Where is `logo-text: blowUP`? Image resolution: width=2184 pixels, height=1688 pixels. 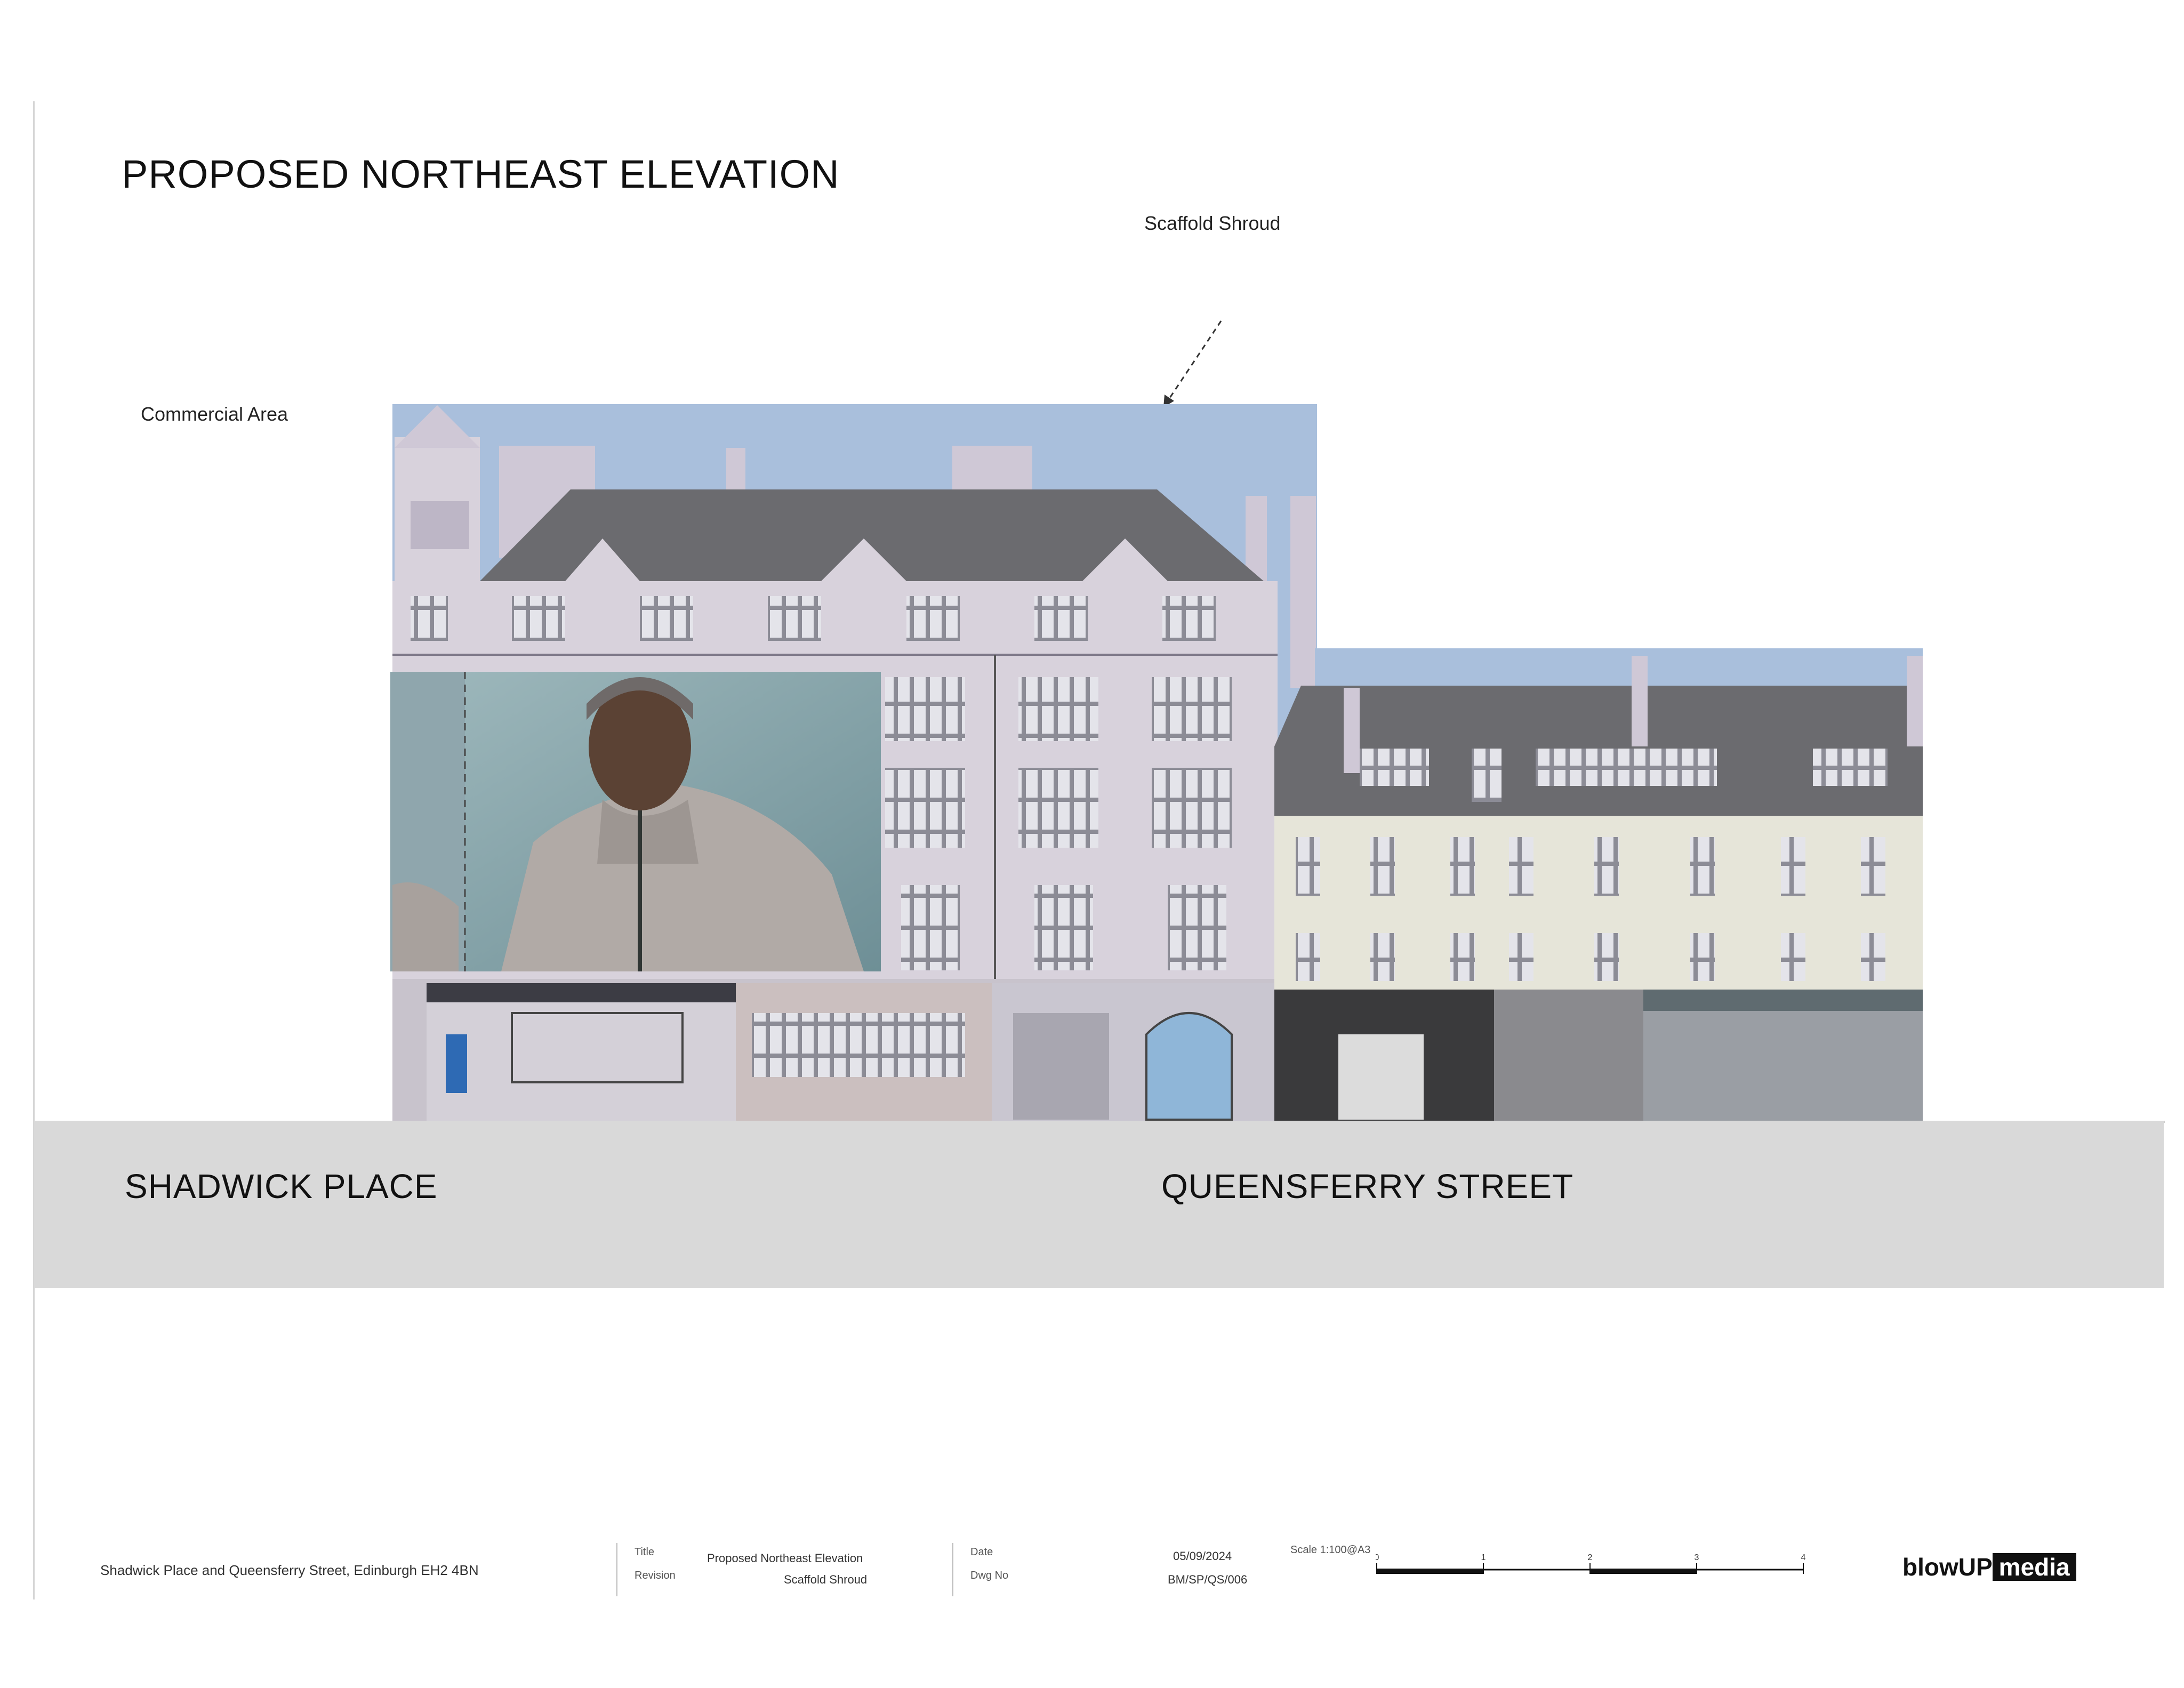 logo-text: blowUP is located at coordinates (1947, 1567).